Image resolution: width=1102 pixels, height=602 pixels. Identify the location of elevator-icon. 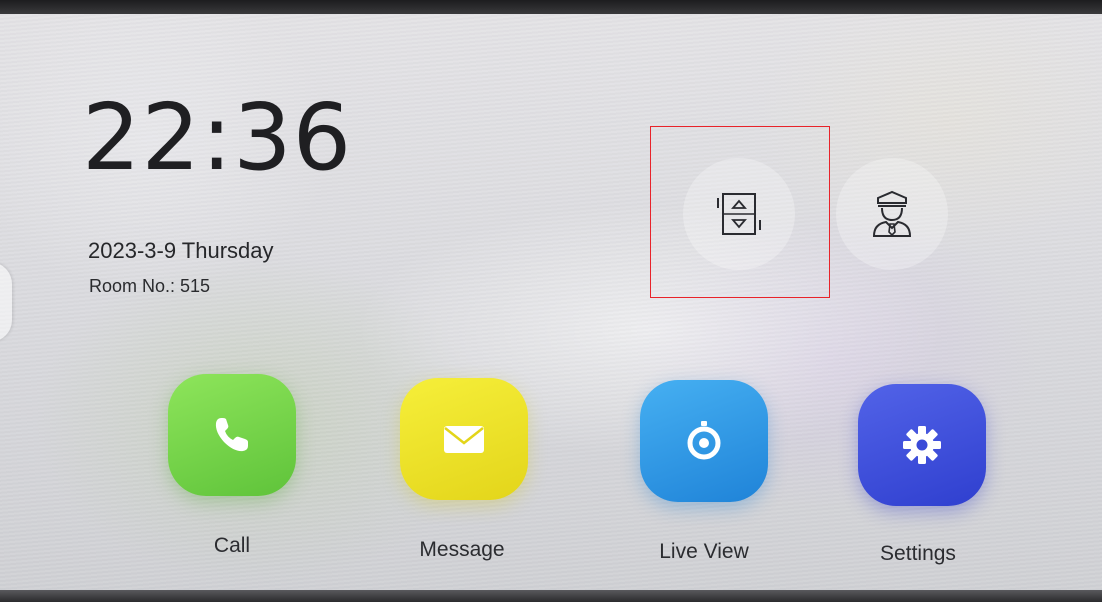
(739, 214).